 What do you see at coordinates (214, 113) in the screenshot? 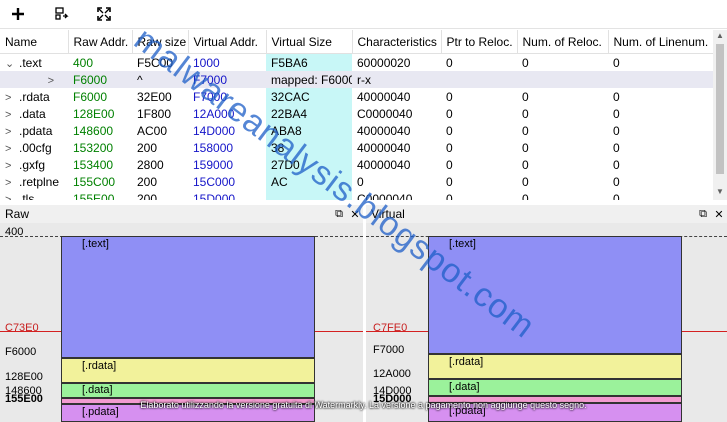
I see `cell-virtual-addr: 12A000` at bounding box center [214, 113].